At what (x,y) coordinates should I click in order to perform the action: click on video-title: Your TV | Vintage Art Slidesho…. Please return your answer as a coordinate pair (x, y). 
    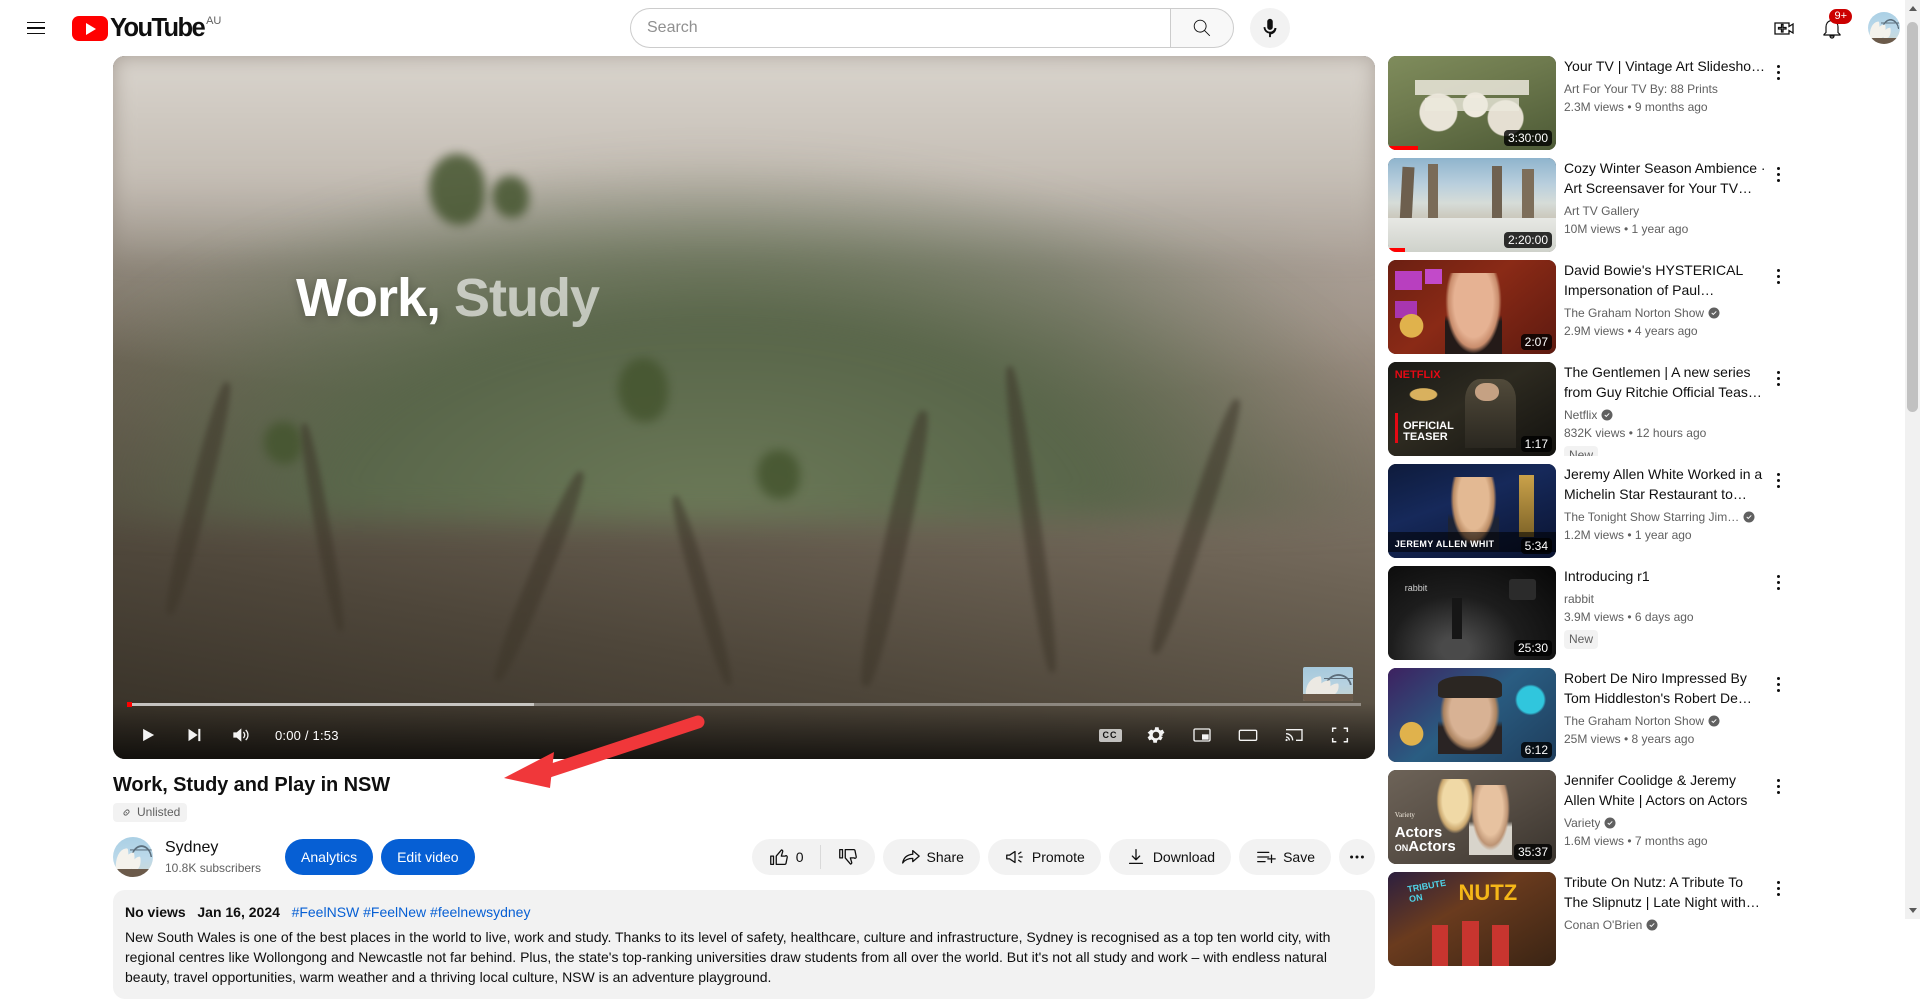
    Looking at the image, I should click on (1665, 66).